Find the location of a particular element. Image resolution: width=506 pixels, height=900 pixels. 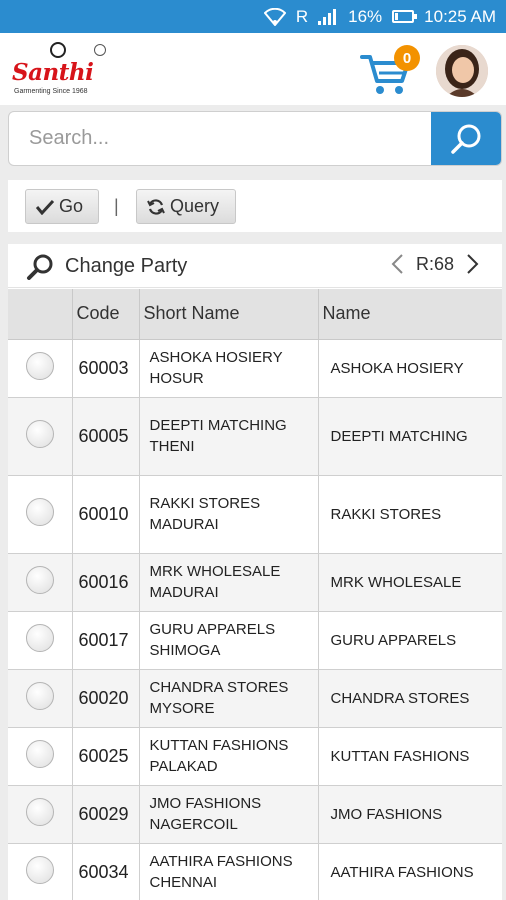

table-row: 60017 GURU APPARELS SHIMOGA GURU APPARELS is located at coordinates (255, 640).